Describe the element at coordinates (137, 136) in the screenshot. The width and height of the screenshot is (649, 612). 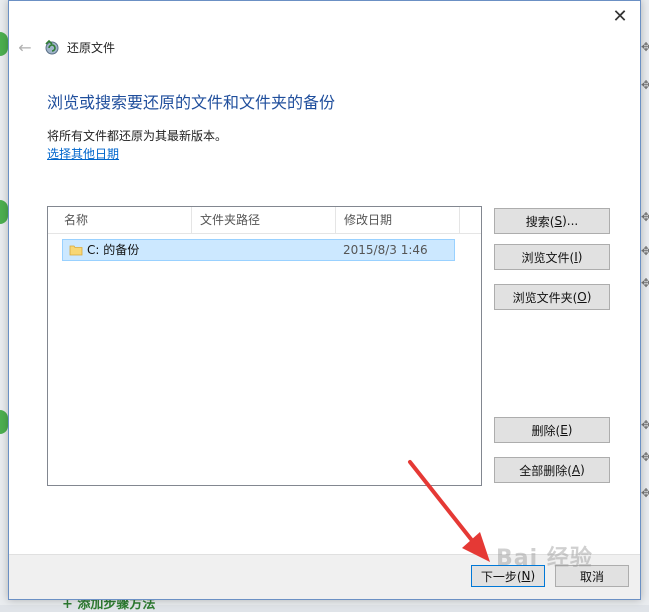
I see `restore-description: 将所有文件都还原为其最新版本。` at that location.